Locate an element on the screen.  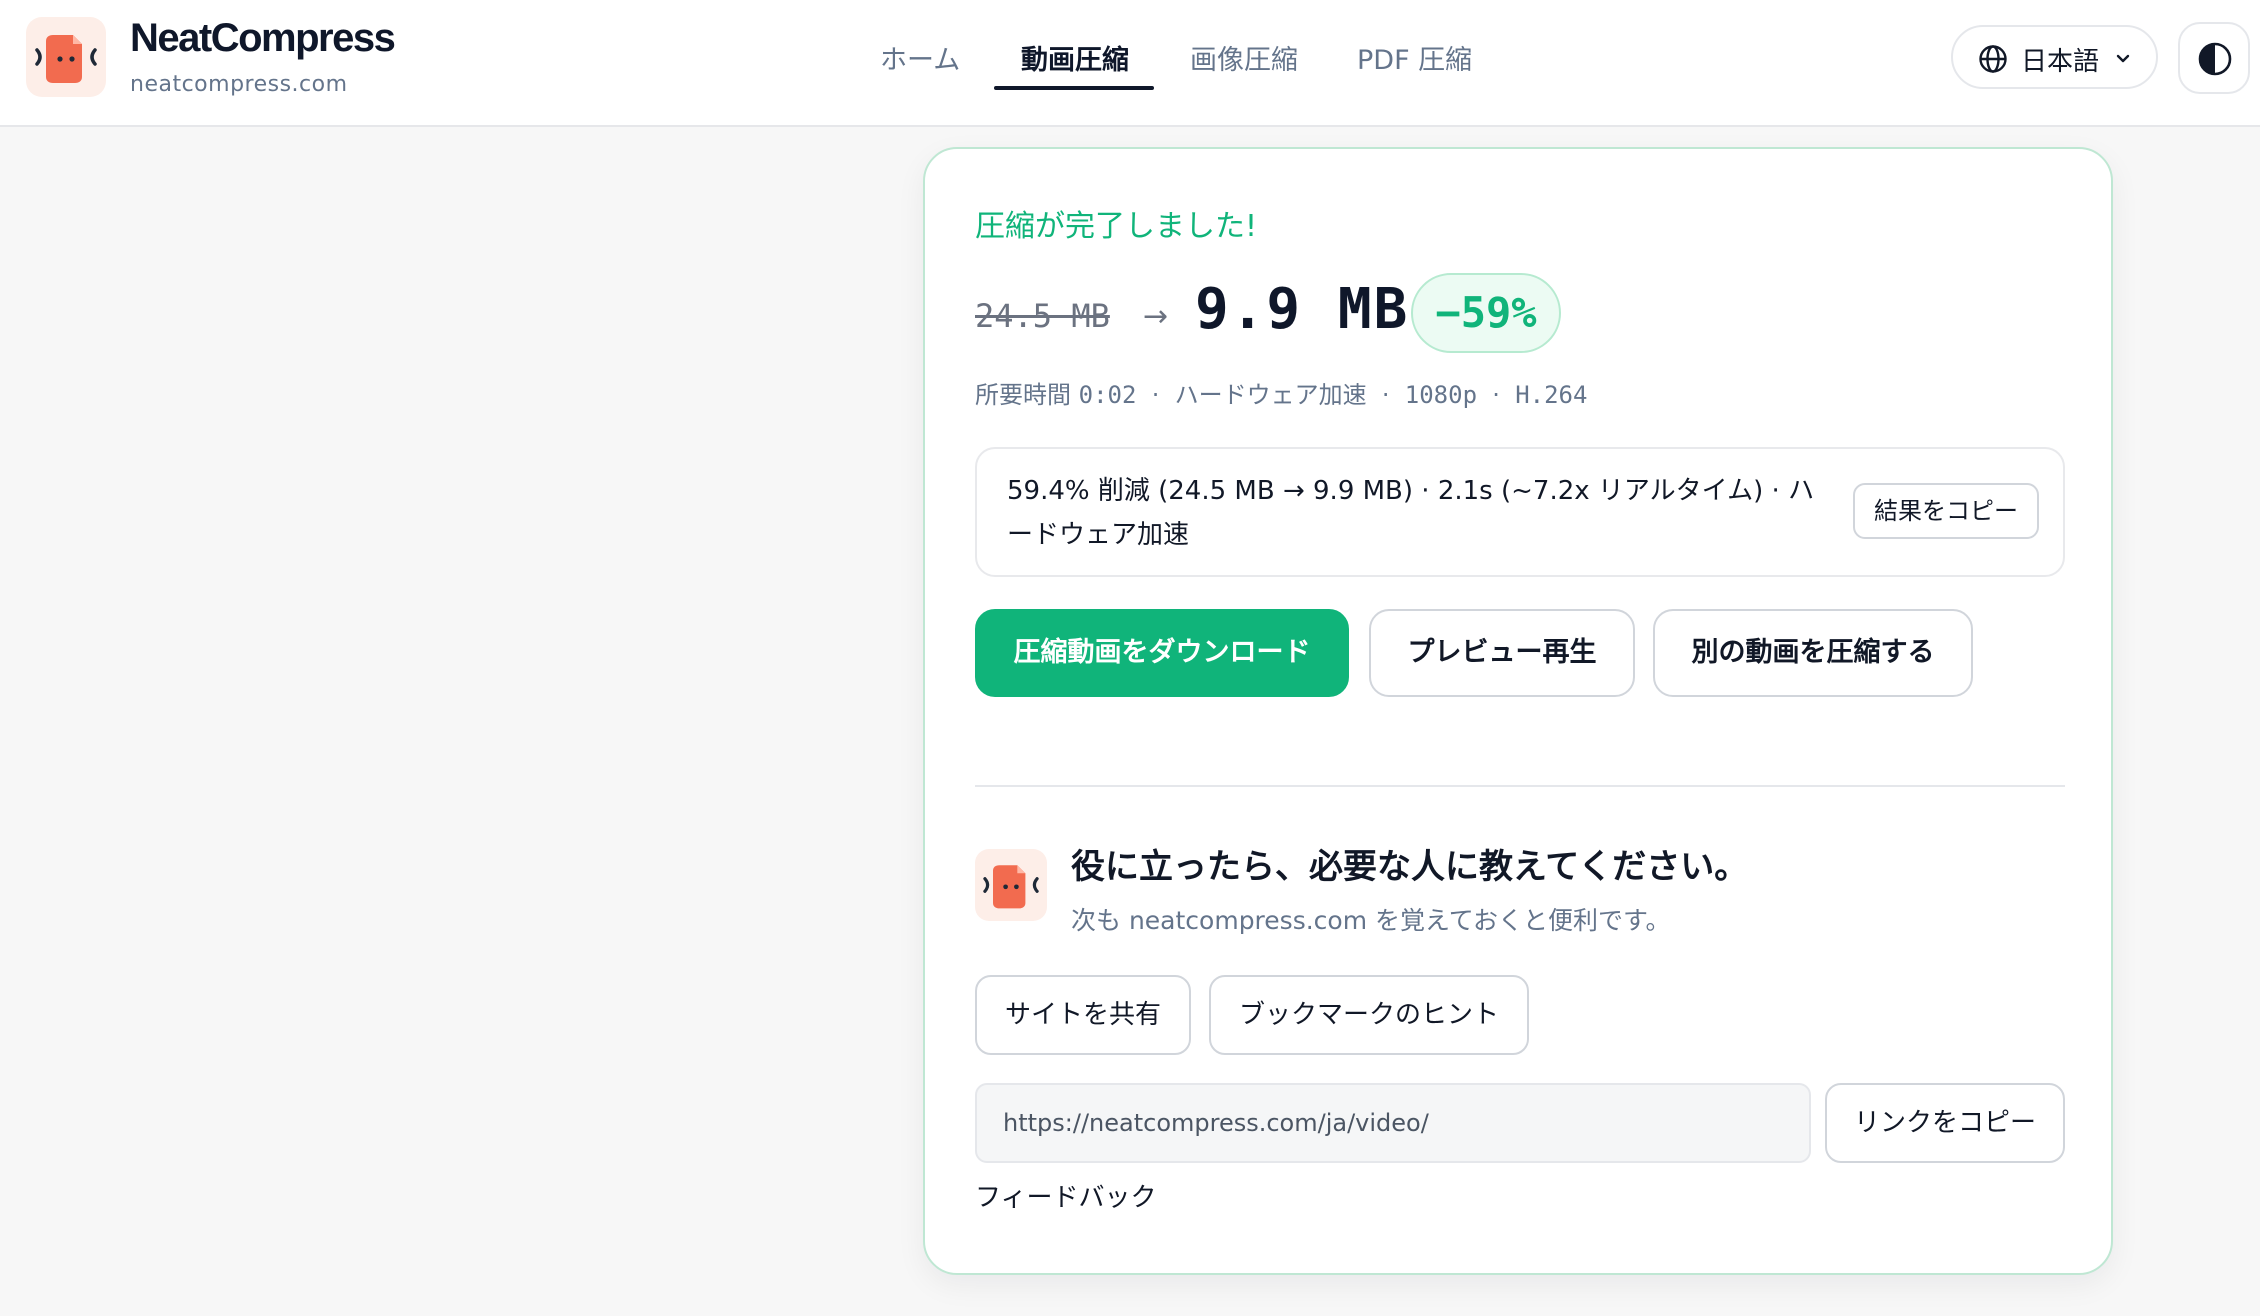
compressed-size: 9.9 MB is located at coordinates (1302, 309).